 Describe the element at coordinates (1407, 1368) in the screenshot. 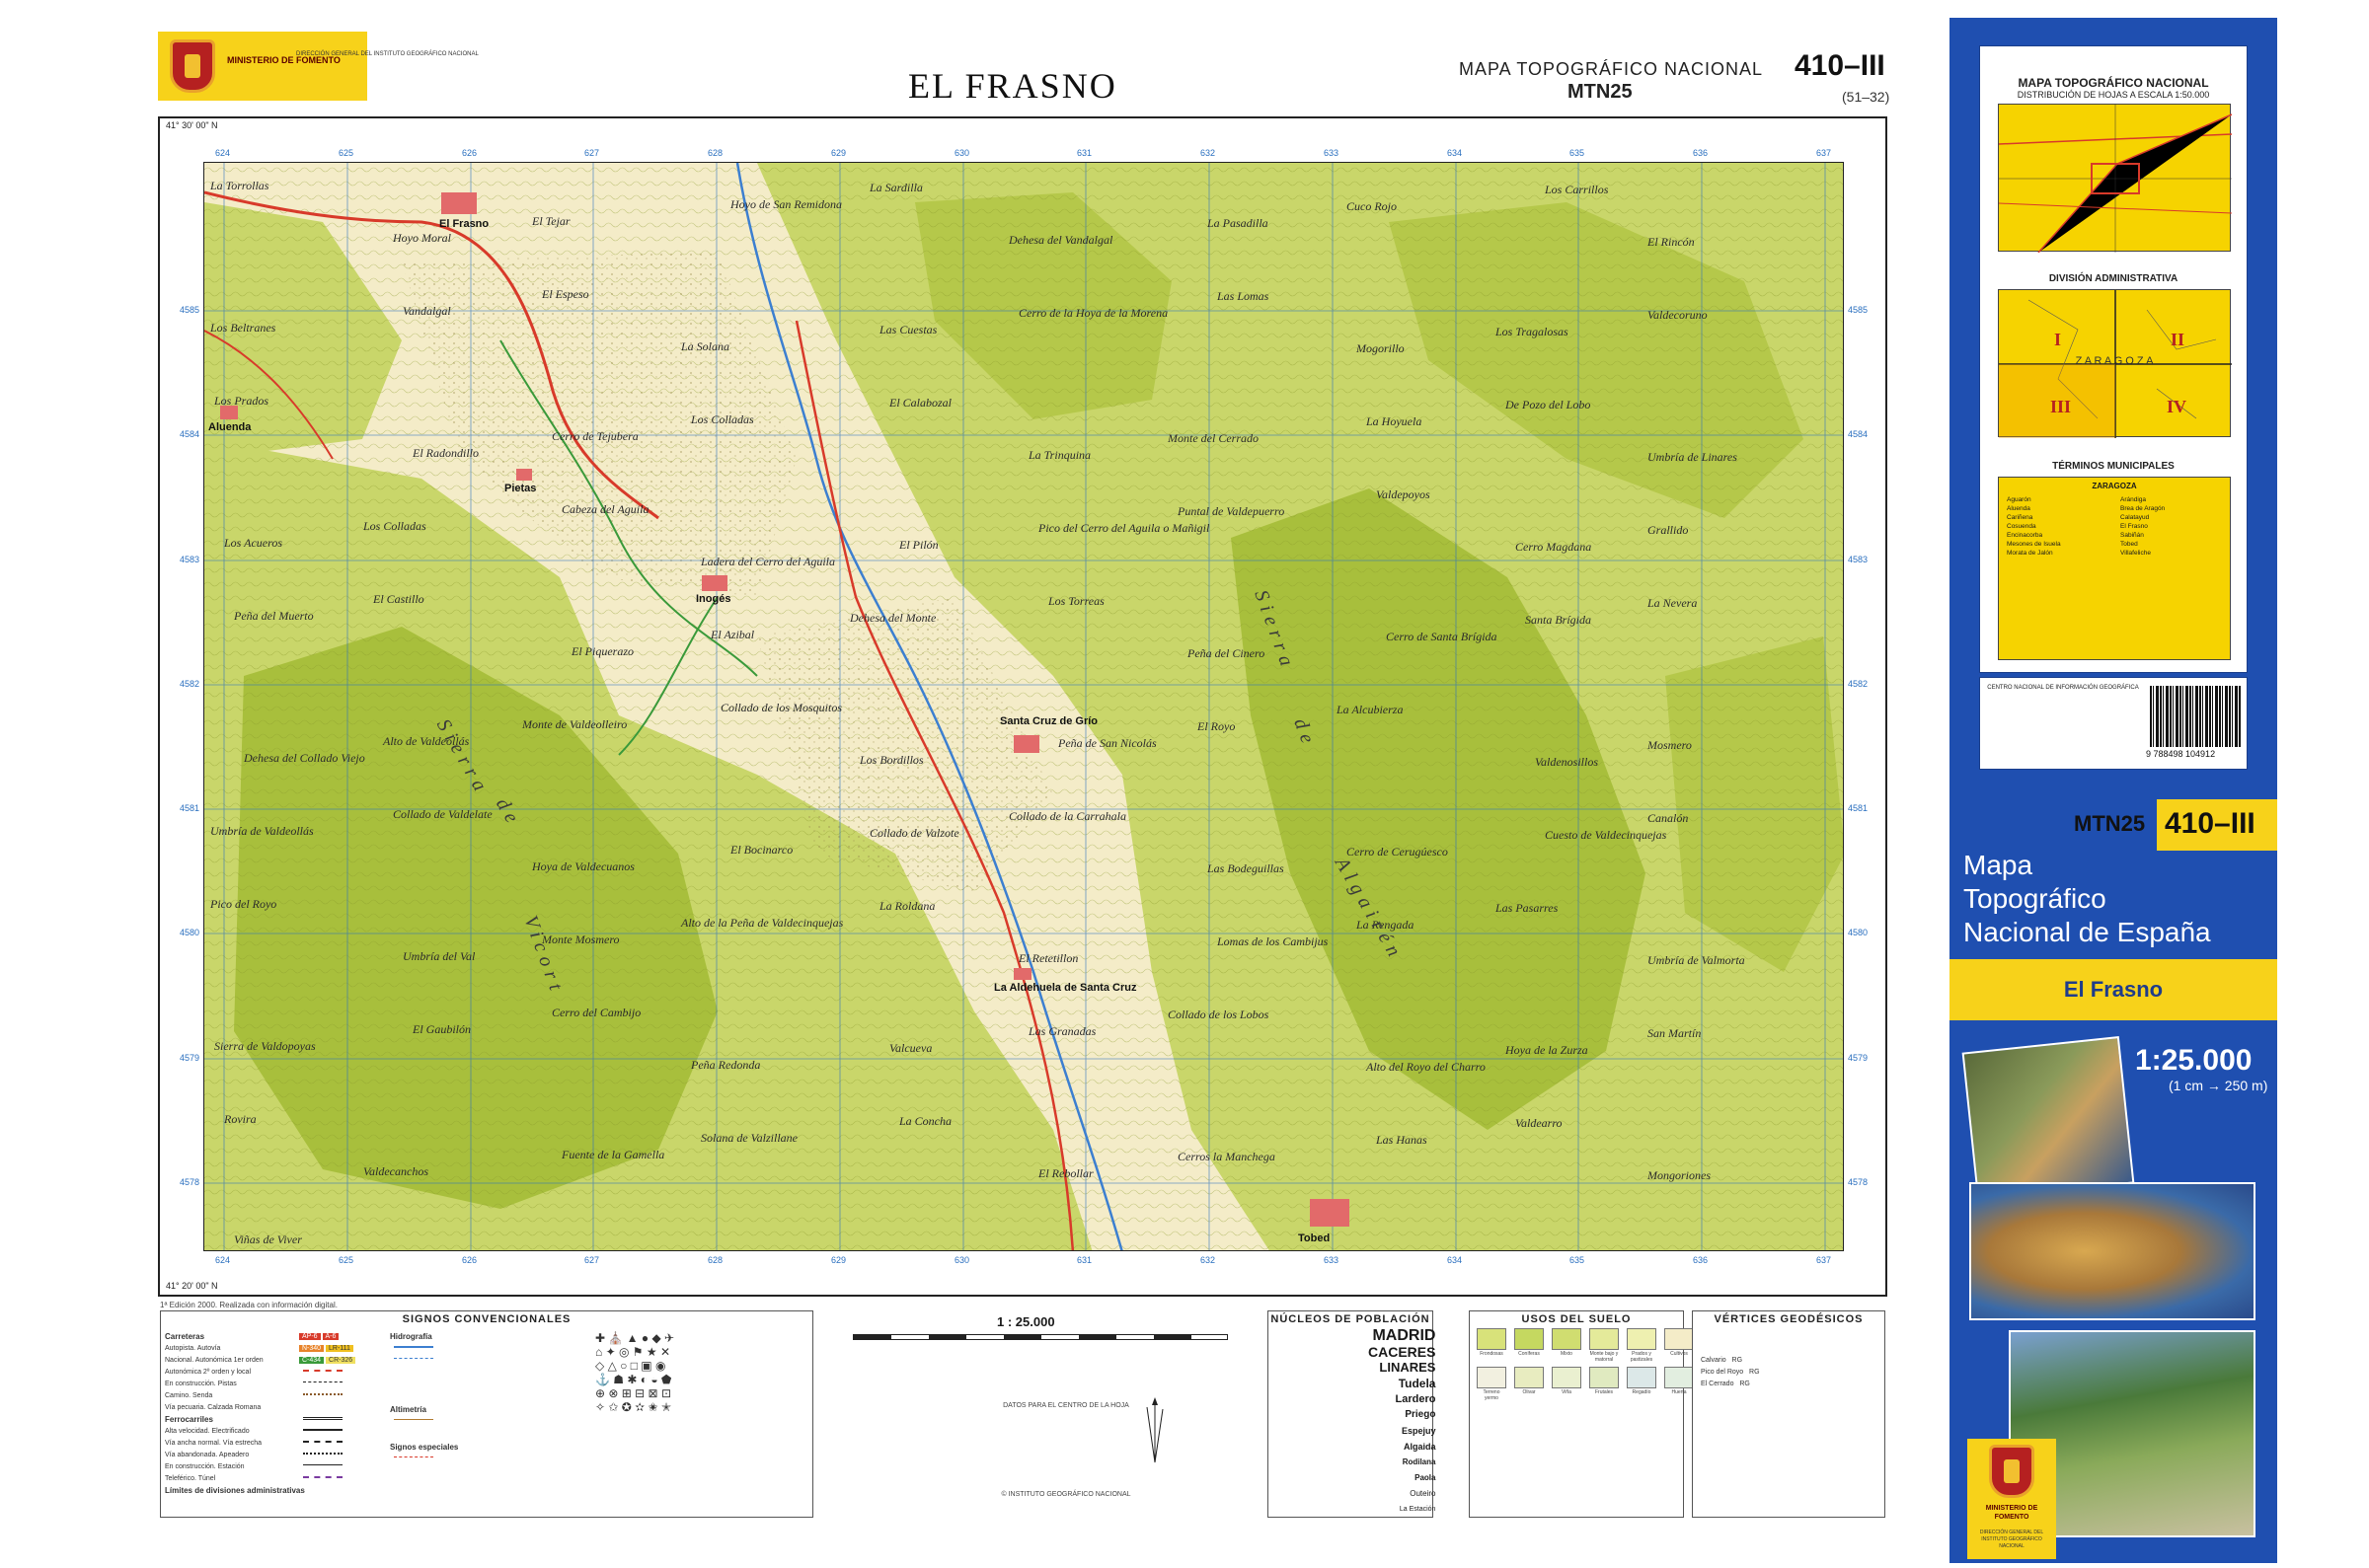

I see `nucleo-item: LINARES` at that location.